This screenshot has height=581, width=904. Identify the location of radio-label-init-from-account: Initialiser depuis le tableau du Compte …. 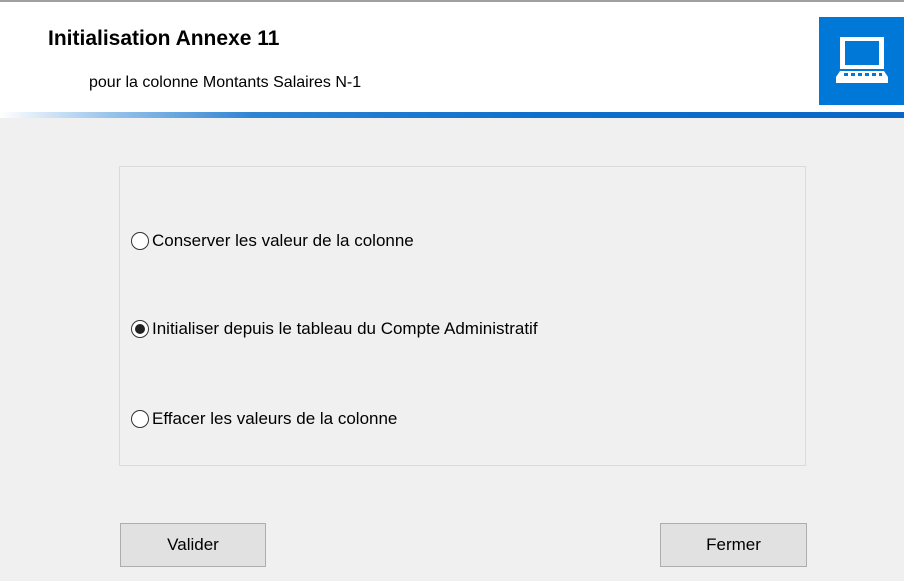
(345, 329).